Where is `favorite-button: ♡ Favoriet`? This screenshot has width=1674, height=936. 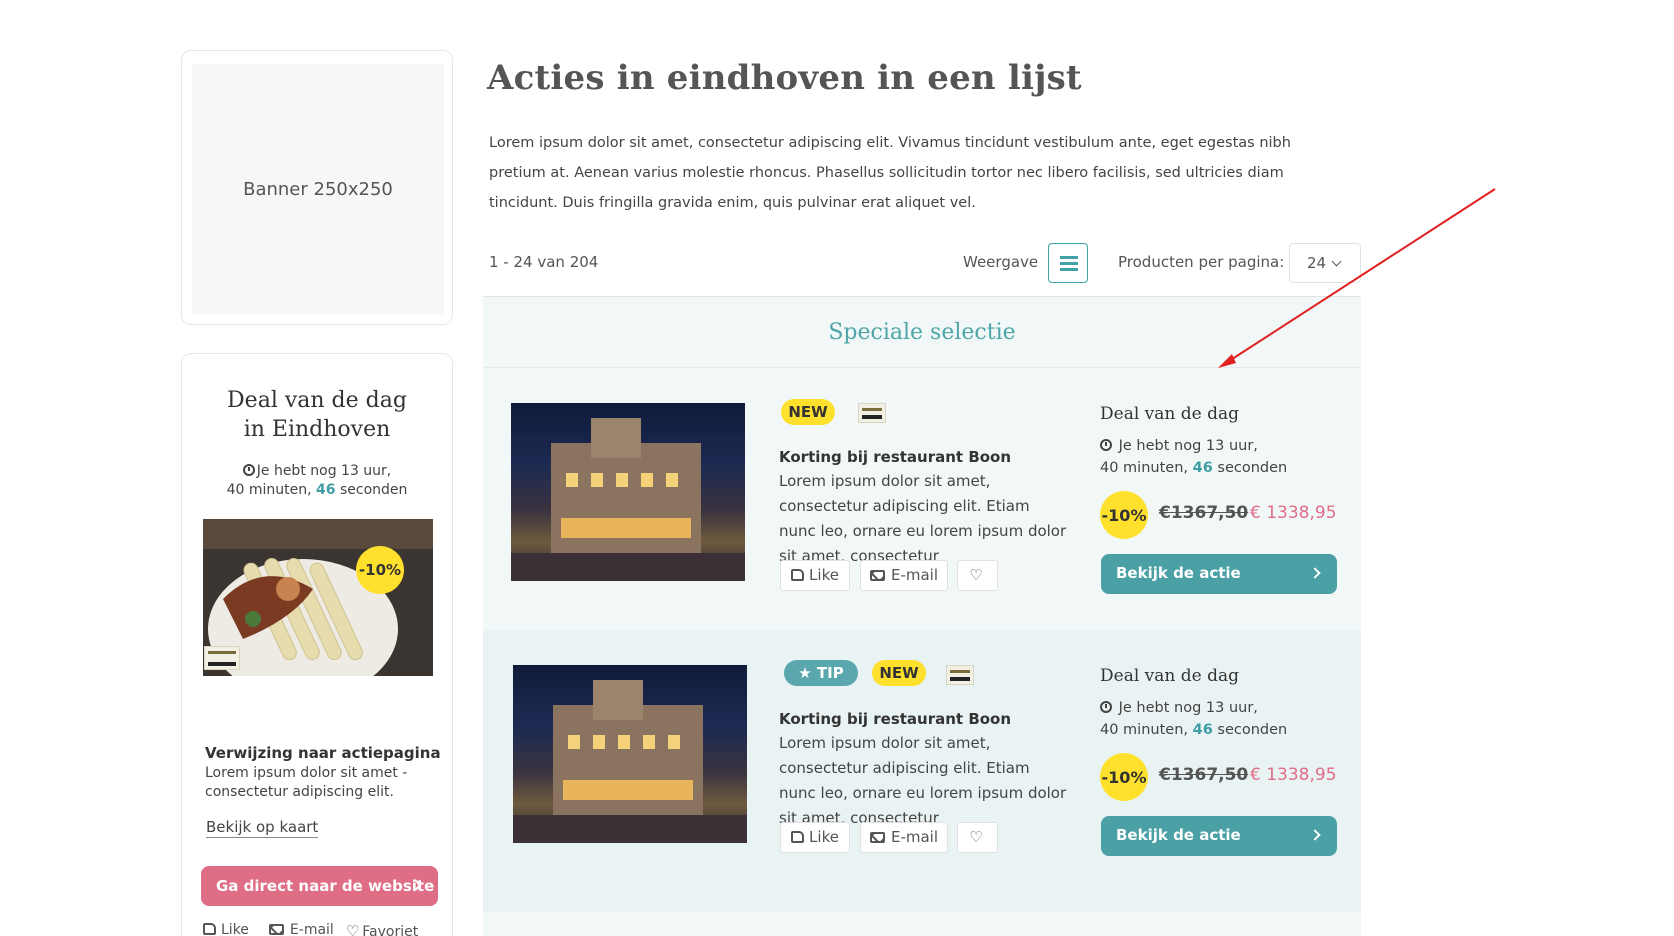 favorite-button: ♡ Favoriet is located at coordinates (382, 929).